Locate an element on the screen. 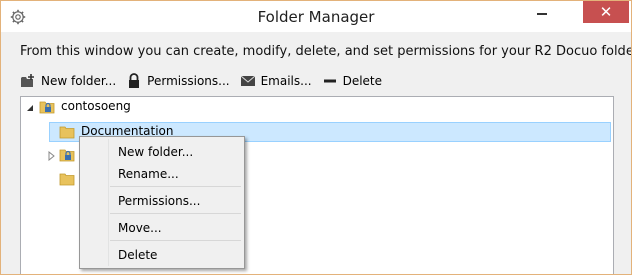  new-folder-icon is located at coordinates (28, 81).